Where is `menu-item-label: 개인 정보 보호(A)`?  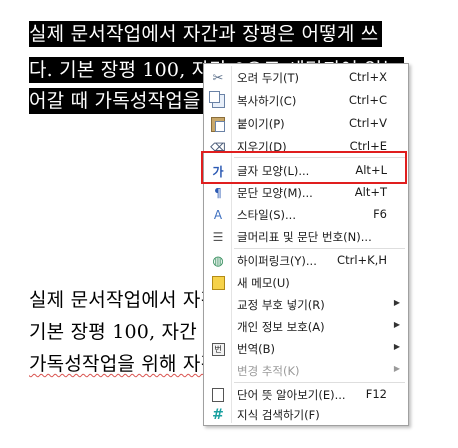 menu-item-label: 개인 정보 보호(A) is located at coordinates (281, 327).